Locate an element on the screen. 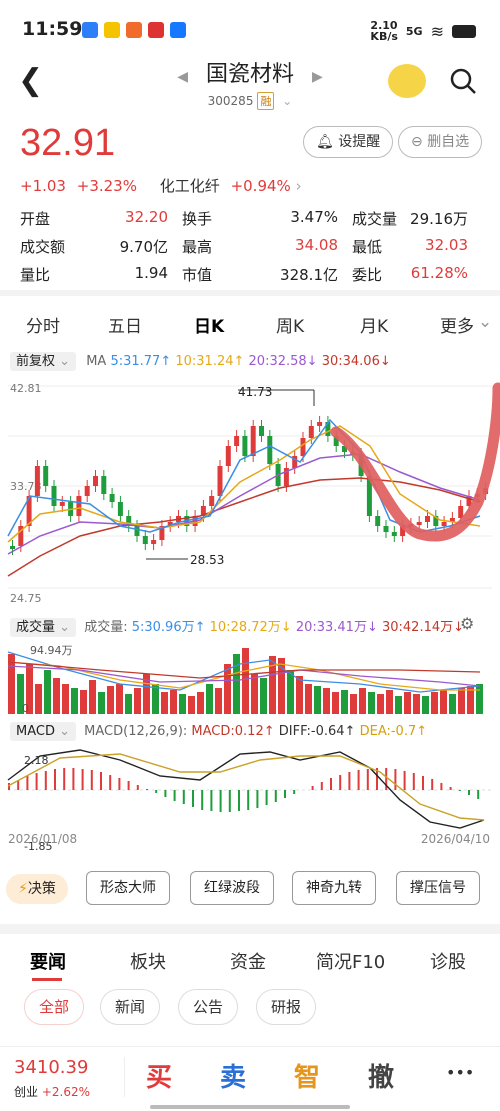  more-button: ••• is located at coordinates (460, 1072).